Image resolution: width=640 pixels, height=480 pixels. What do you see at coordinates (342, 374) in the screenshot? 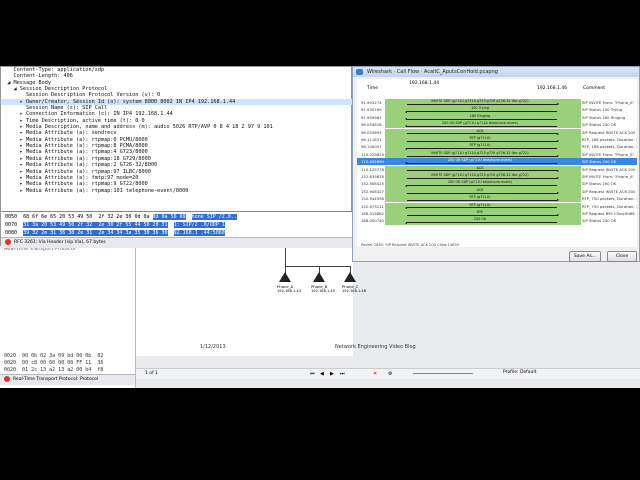
I see `nav-last-icon: ⏭` at bounding box center [342, 374].